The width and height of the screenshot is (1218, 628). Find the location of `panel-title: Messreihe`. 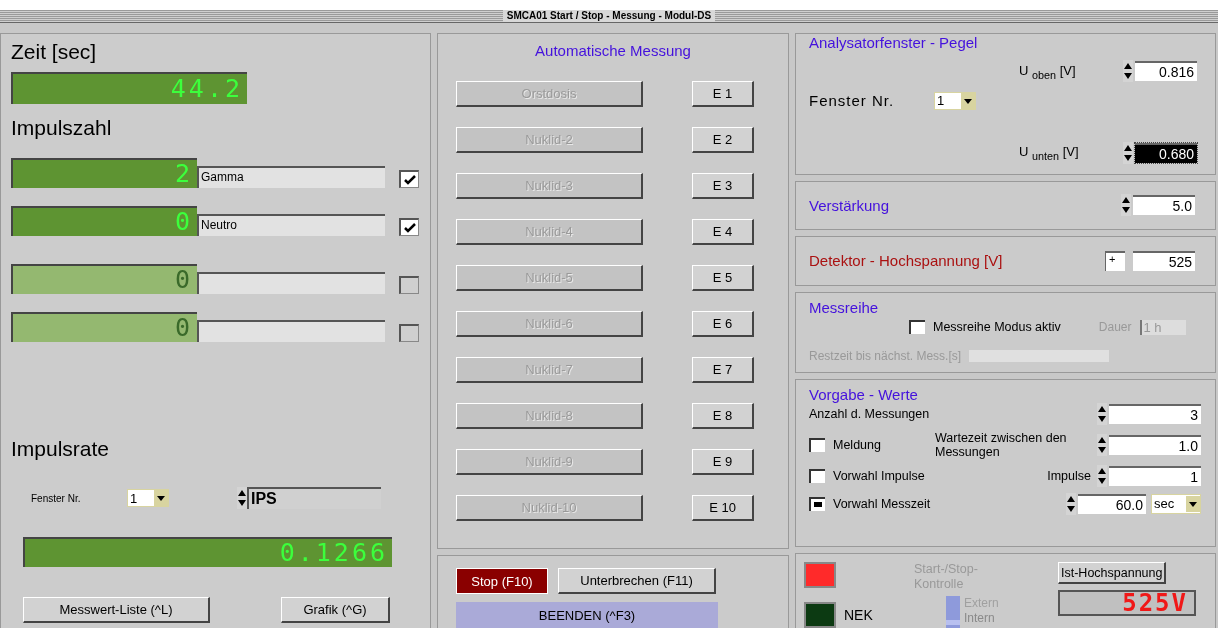

panel-title: Messreihe is located at coordinates (844, 307).